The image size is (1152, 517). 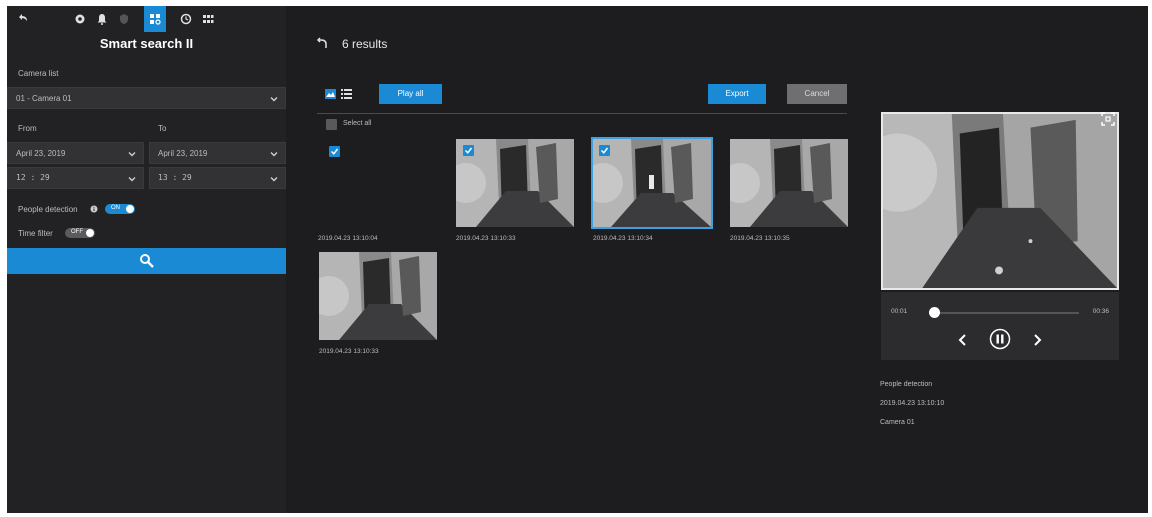 What do you see at coordinates (162, 128) in the screenshot?
I see `to-label: To` at bounding box center [162, 128].